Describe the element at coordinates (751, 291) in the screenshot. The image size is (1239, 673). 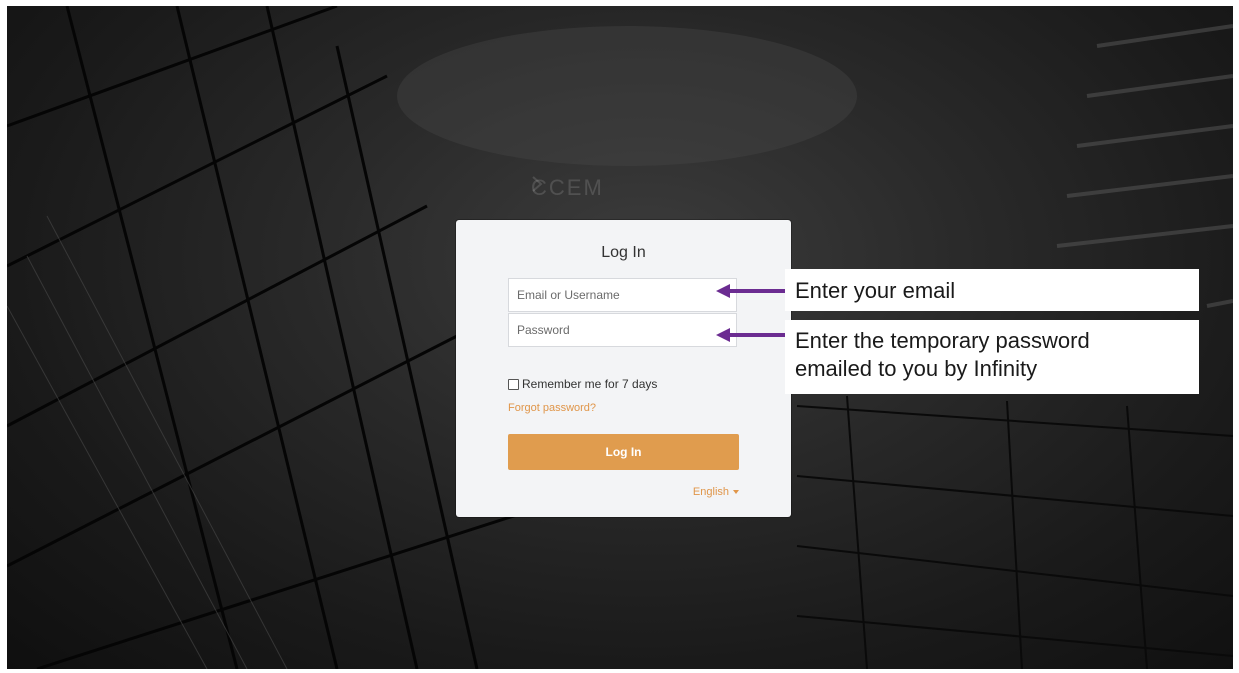
I see `arrow-to-email-icon` at that location.